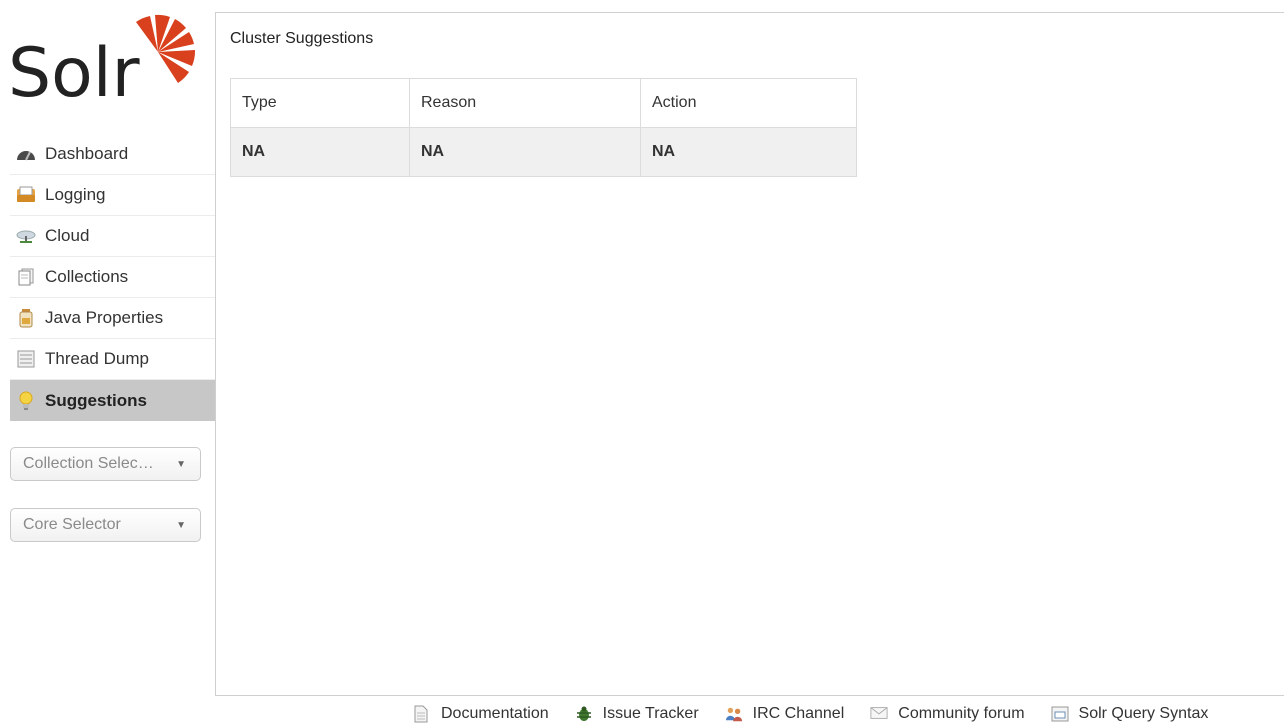 The height and width of the screenshot is (725, 1284). I want to click on sidebar-item-label: Cloud, so click(67, 235).